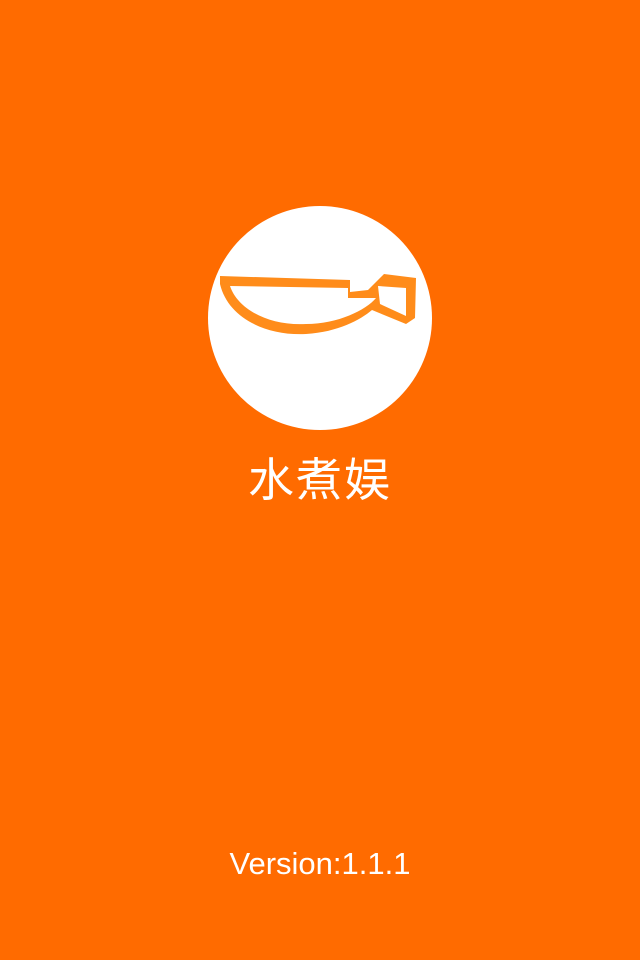 The width and height of the screenshot is (640, 960). What do you see at coordinates (318, 304) in the screenshot?
I see `wok-icon` at bounding box center [318, 304].